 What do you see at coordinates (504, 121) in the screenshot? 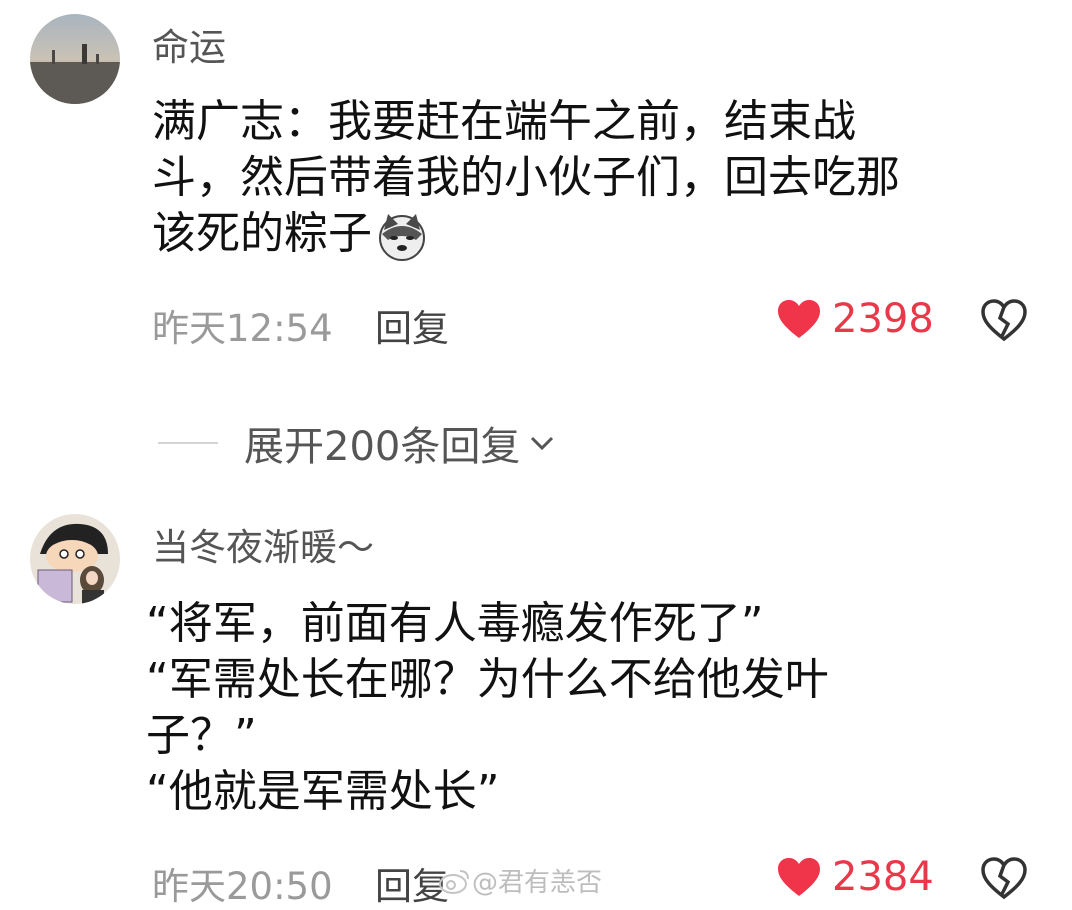
I see `comment-line: 满广志：我要赶在端午之前，结束战` at bounding box center [504, 121].